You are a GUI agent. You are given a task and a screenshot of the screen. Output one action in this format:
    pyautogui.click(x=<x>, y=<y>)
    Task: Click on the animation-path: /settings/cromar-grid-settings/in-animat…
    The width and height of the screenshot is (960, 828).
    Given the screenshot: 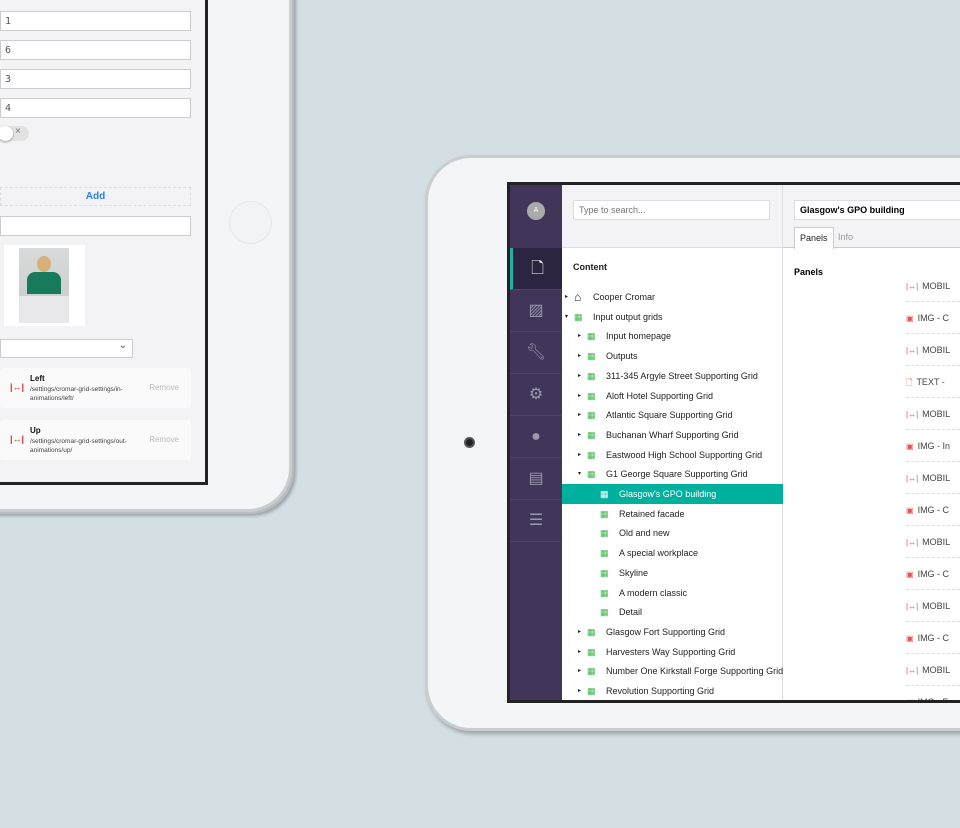 What is the action you would take?
    pyautogui.click(x=76, y=394)
    